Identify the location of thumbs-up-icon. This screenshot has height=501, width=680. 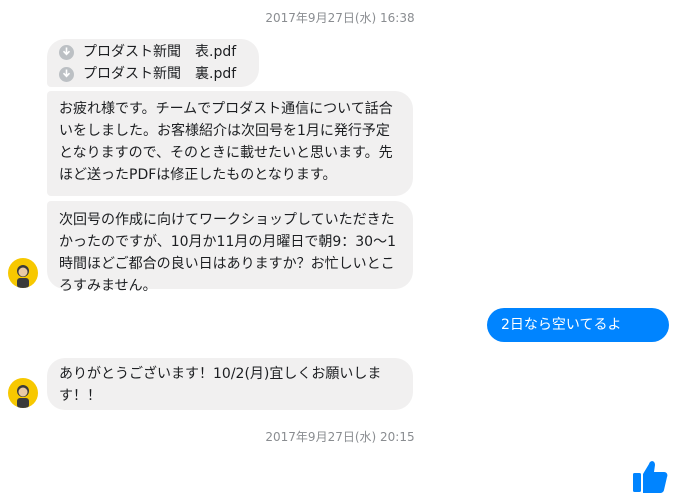
(650, 475).